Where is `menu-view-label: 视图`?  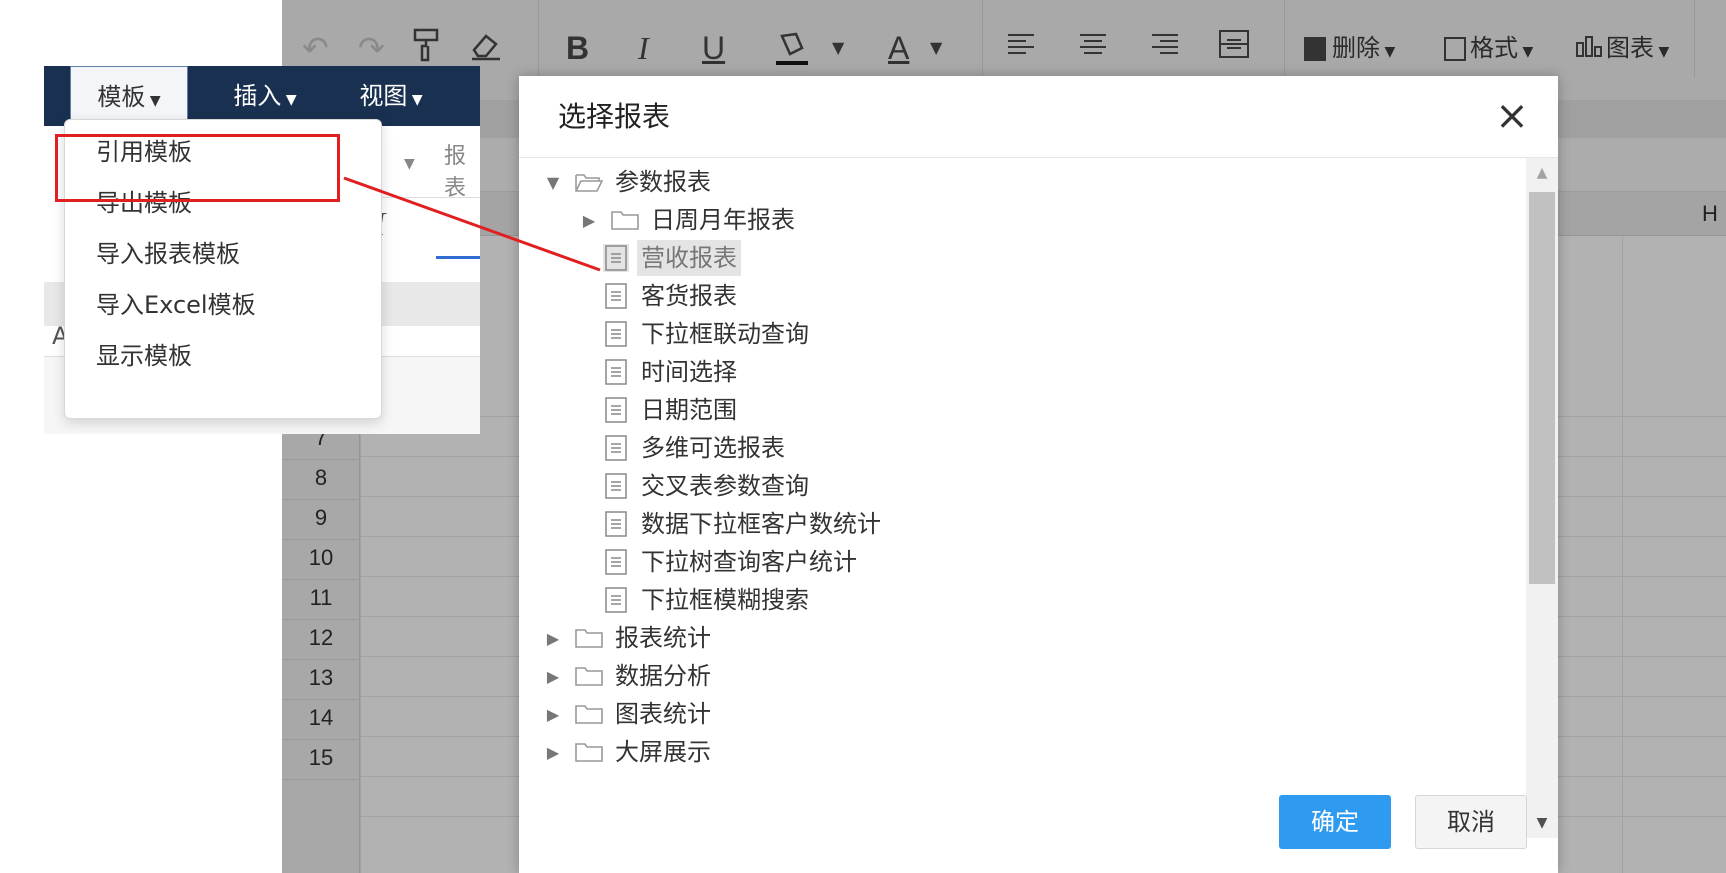 menu-view-label: 视图 is located at coordinates (383, 96).